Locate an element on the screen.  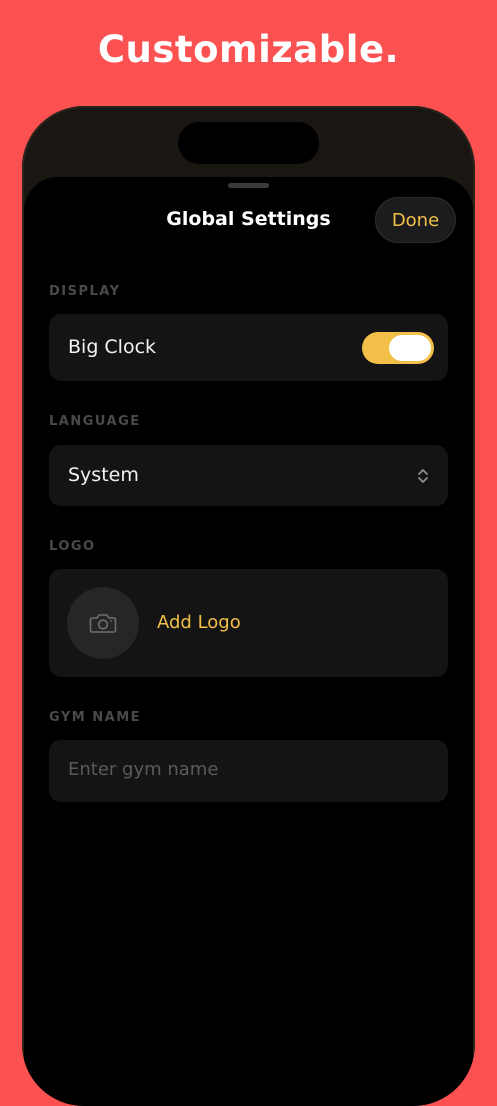
gym-name-placeholder: Enter gym name is located at coordinates (143, 769).